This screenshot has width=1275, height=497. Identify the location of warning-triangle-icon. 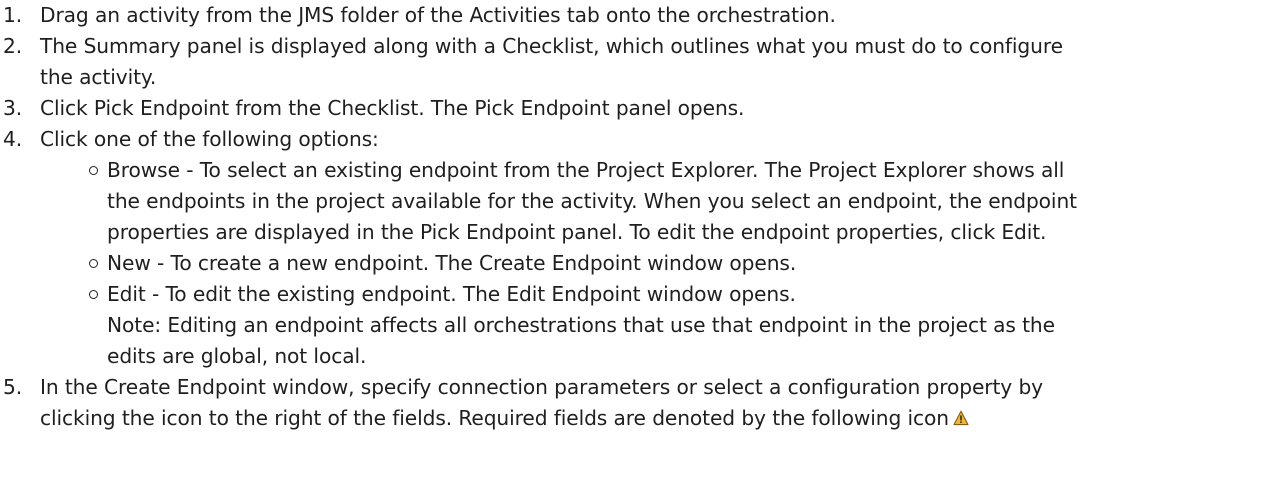
(961, 419).